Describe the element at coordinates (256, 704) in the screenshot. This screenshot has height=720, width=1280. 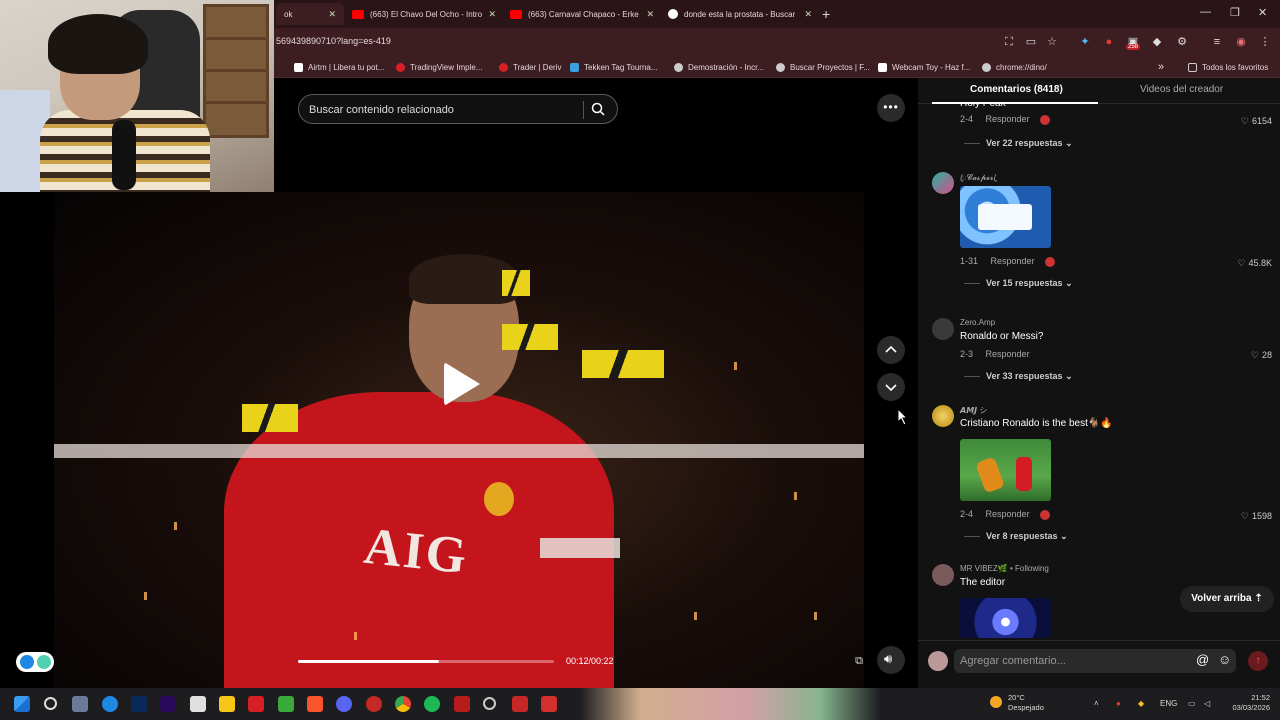
I see `trading-app-icon` at that location.